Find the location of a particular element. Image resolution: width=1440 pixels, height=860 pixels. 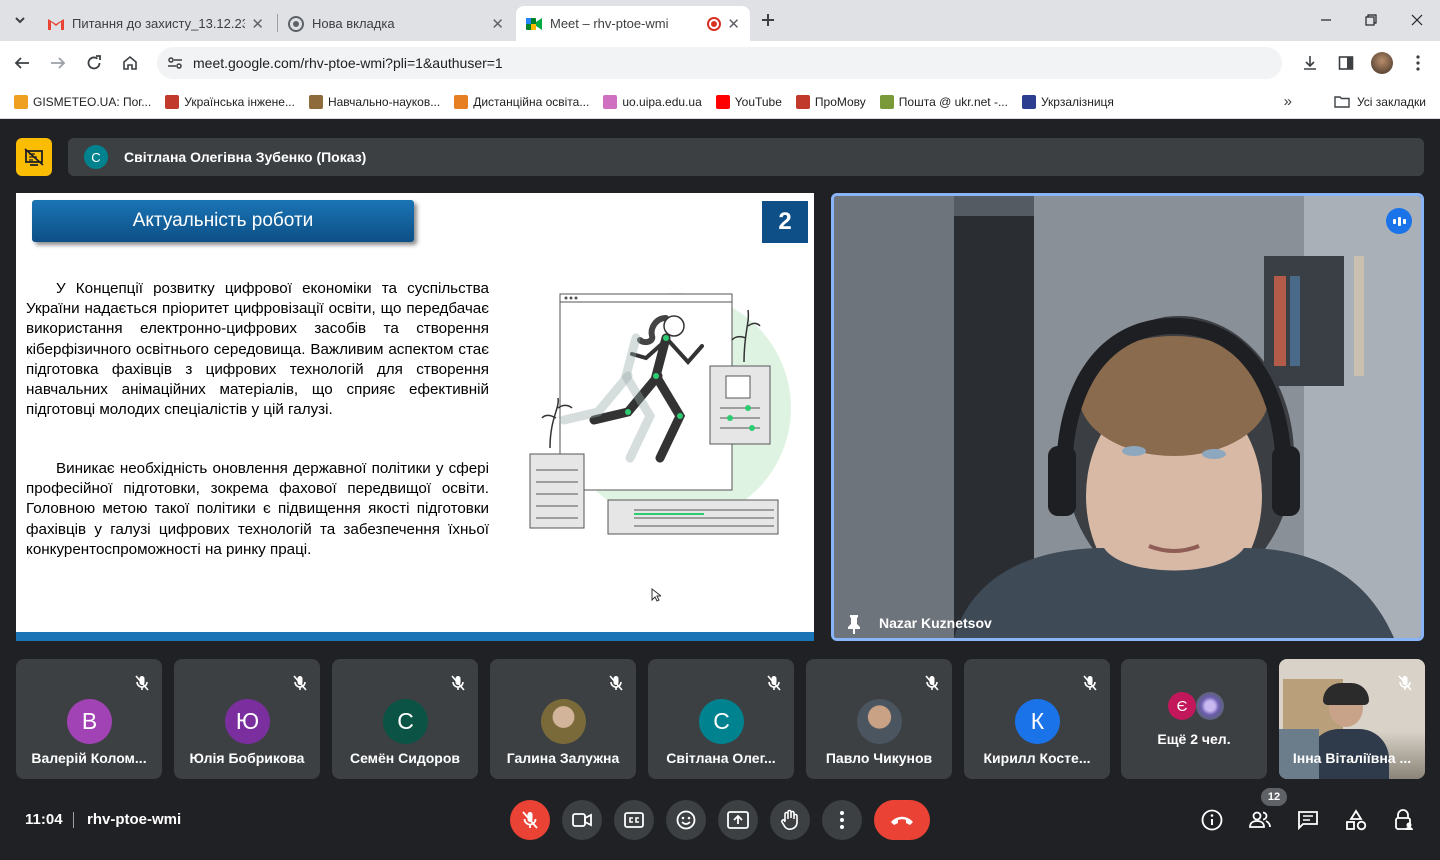

youtube-icon is located at coordinates (722, 101).